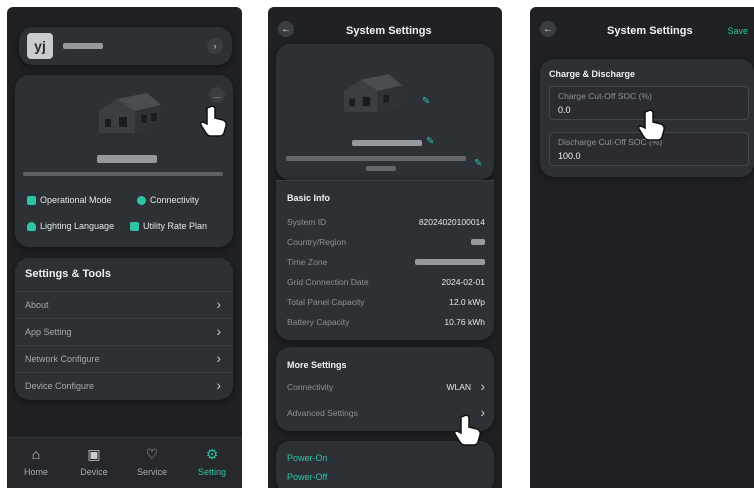  Describe the element at coordinates (124, 462) in the screenshot. I see `bottom-tab-bar: ⌂ Home ▣ Device ♡ Service ⚙ Setting` at that location.